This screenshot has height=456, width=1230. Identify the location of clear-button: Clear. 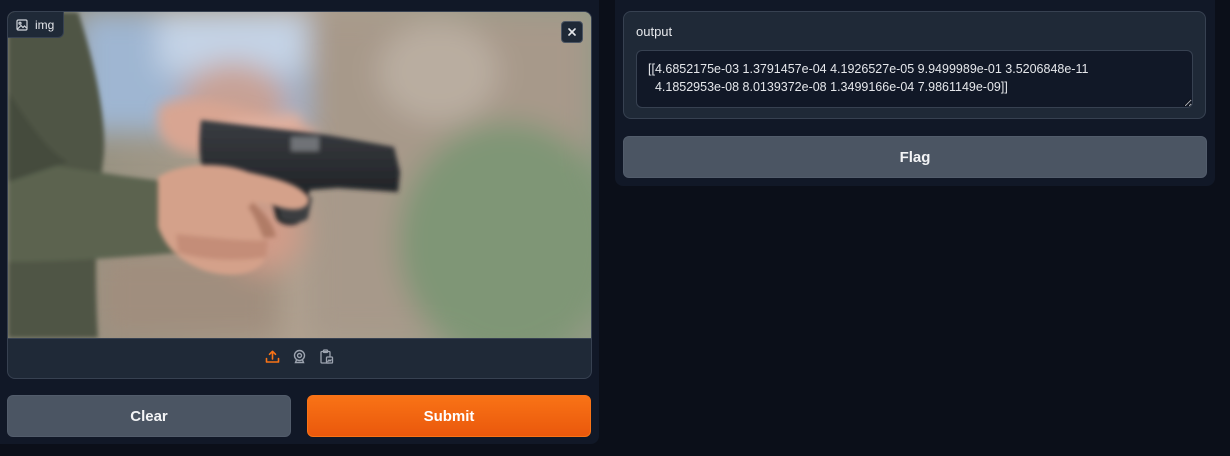
(149, 416).